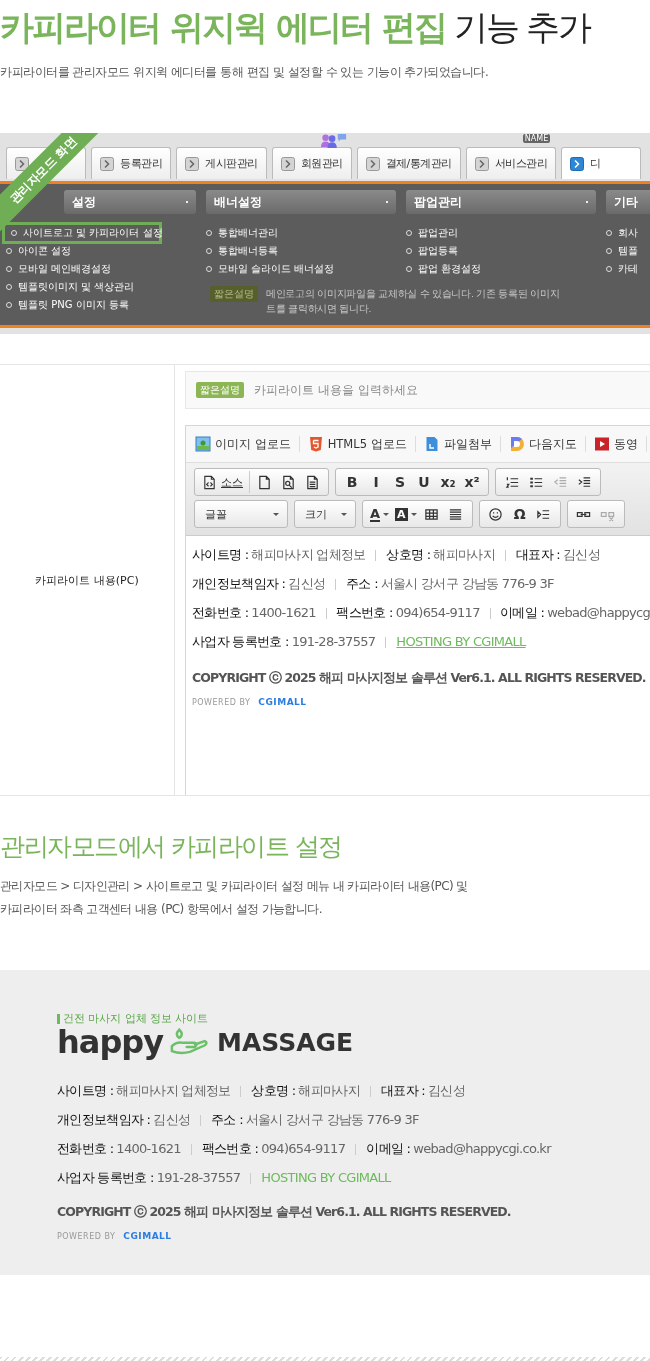 The image size is (650, 1361). What do you see at coordinates (241, 514) in the screenshot?
I see `dropdown: 글꼴` at bounding box center [241, 514].